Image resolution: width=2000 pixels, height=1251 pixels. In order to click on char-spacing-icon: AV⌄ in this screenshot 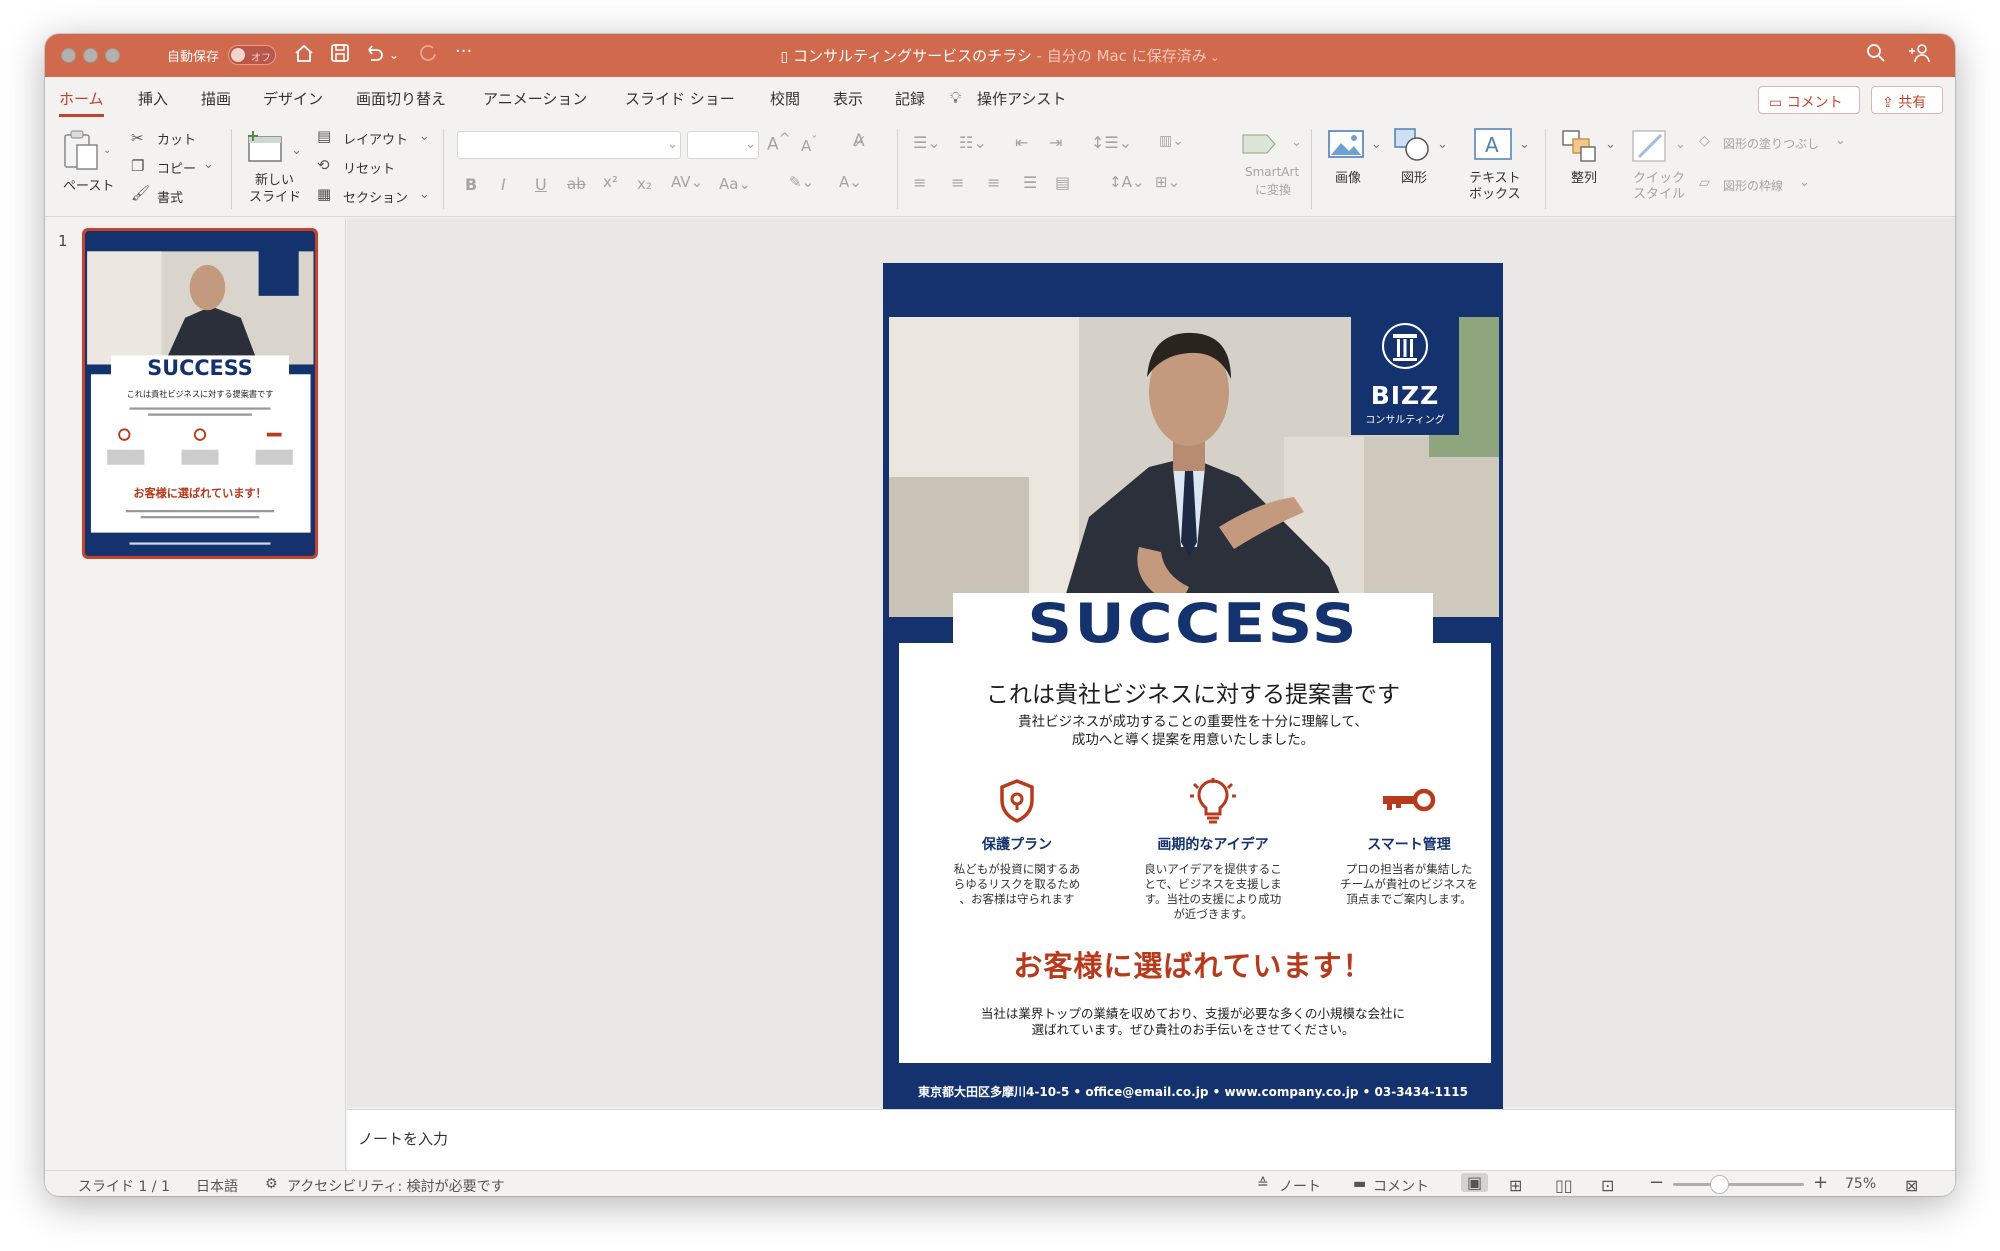, I will do `click(687, 182)`.